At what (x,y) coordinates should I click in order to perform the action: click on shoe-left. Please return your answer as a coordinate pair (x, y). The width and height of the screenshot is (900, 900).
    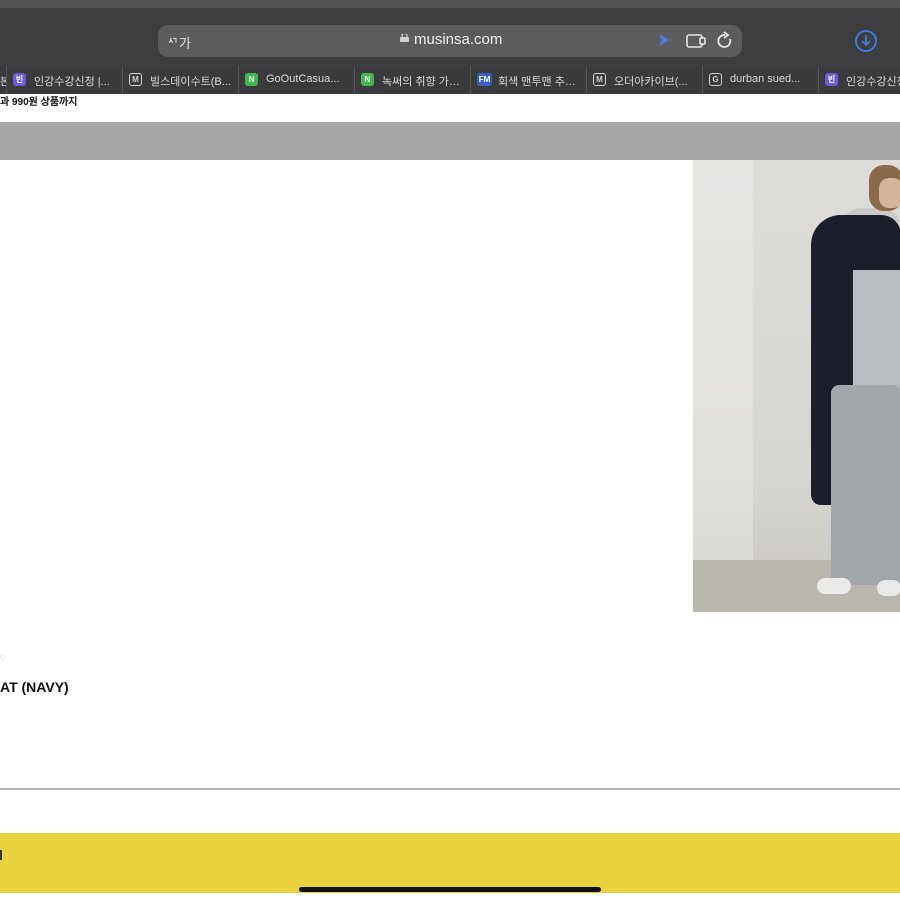
    Looking at the image, I should click on (834, 586).